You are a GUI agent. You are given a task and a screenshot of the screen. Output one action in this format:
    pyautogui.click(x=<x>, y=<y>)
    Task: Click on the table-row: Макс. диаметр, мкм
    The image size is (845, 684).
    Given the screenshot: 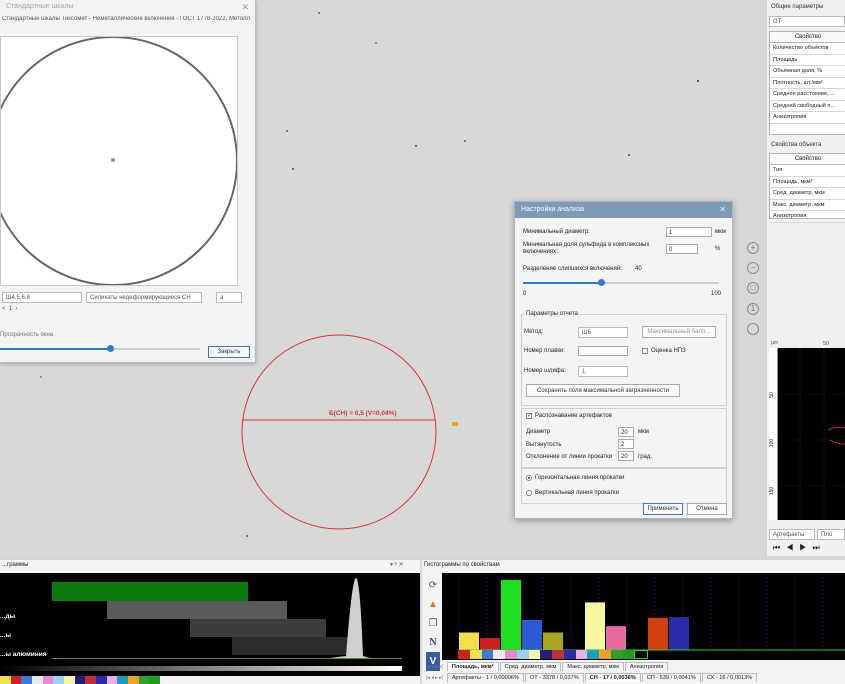 What is the action you would take?
    pyautogui.click(x=807, y=205)
    